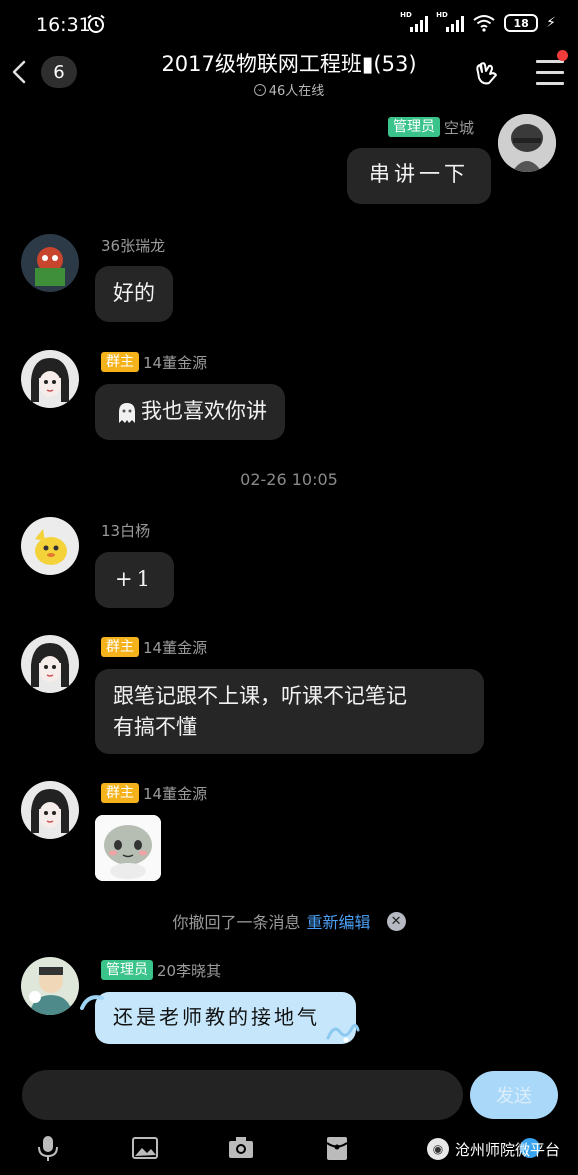  I want to click on bubble-decoration-icon, so click(92, 1002).